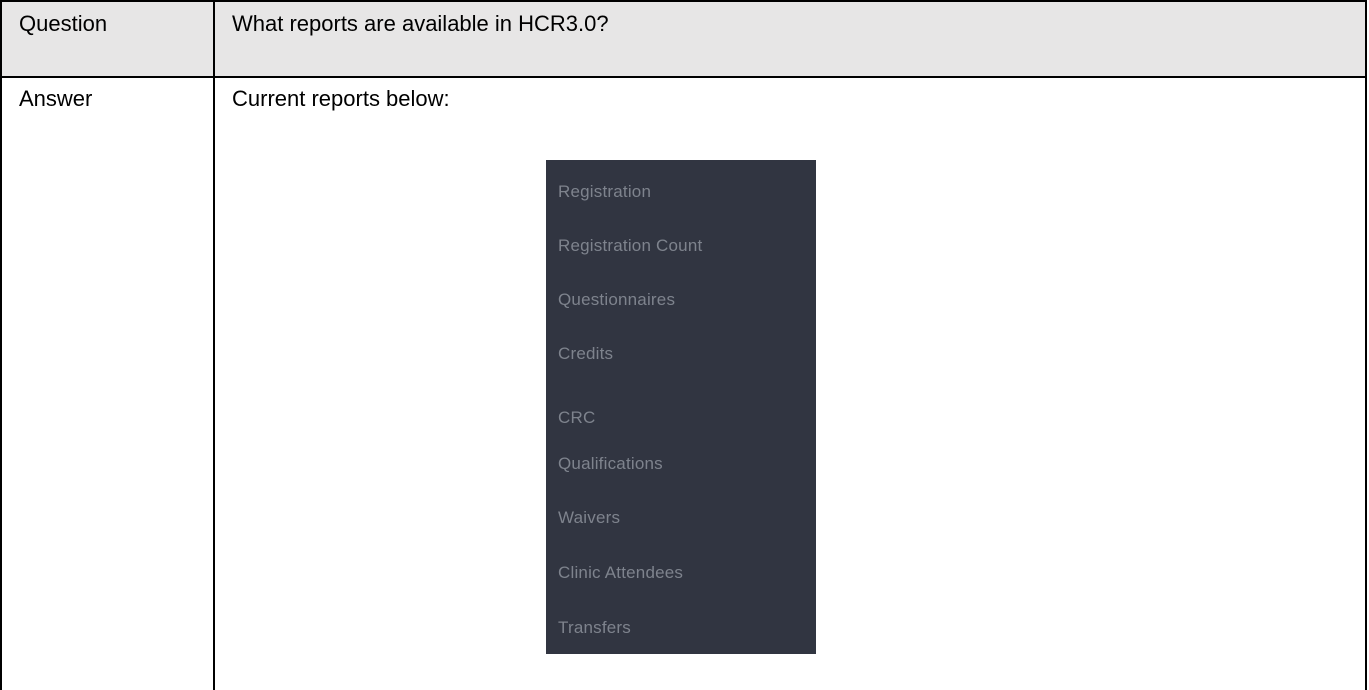 Image resolution: width=1369 pixels, height=690 pixels. What do you see at coordinates (610, 464) in the screenshot?
I see `menu-item-qualifications: Qualifications` at bounding box center [610, 464].